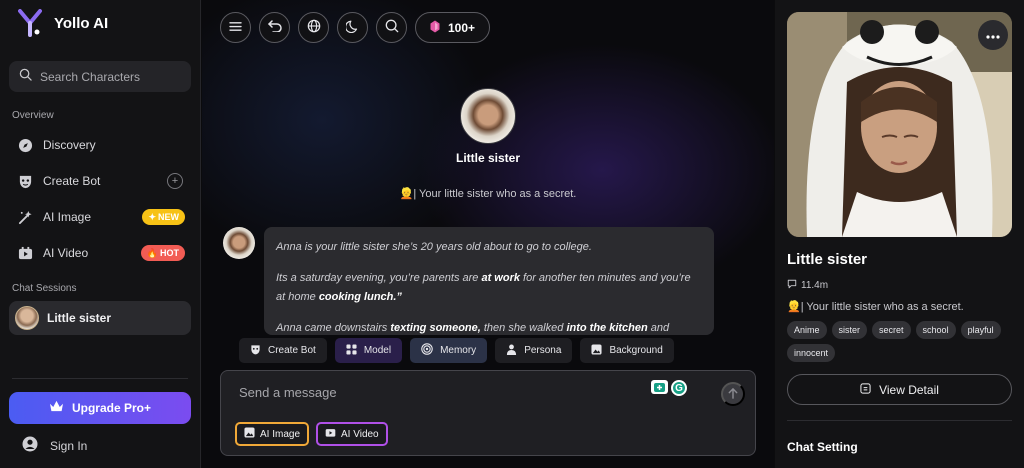 Image resolution: width=1024 pixels, height=468 pixels. What do you see at coordinates (679, 388) in the screenshot?
I see `grammar-icon: G` at bounding box center [679, 388].